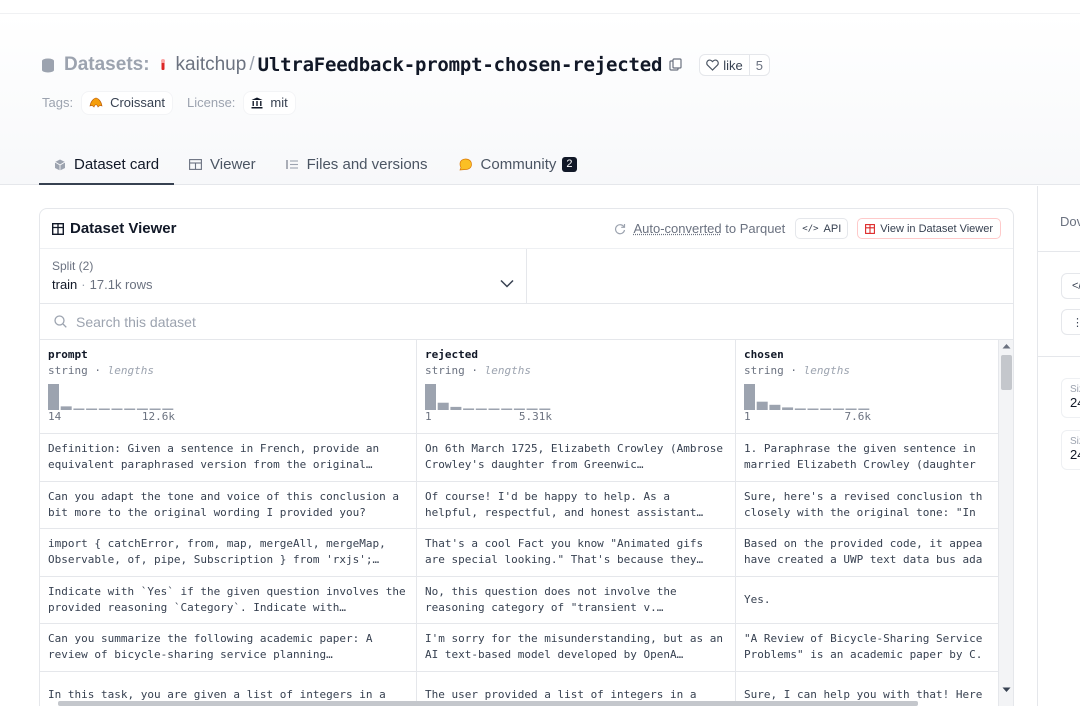 The height and width of the screenshot is (706, 1080). Describe the element at coordinates (136, 322) in the screenshot. I see `search-placeholder: Search this dataset` at that location.